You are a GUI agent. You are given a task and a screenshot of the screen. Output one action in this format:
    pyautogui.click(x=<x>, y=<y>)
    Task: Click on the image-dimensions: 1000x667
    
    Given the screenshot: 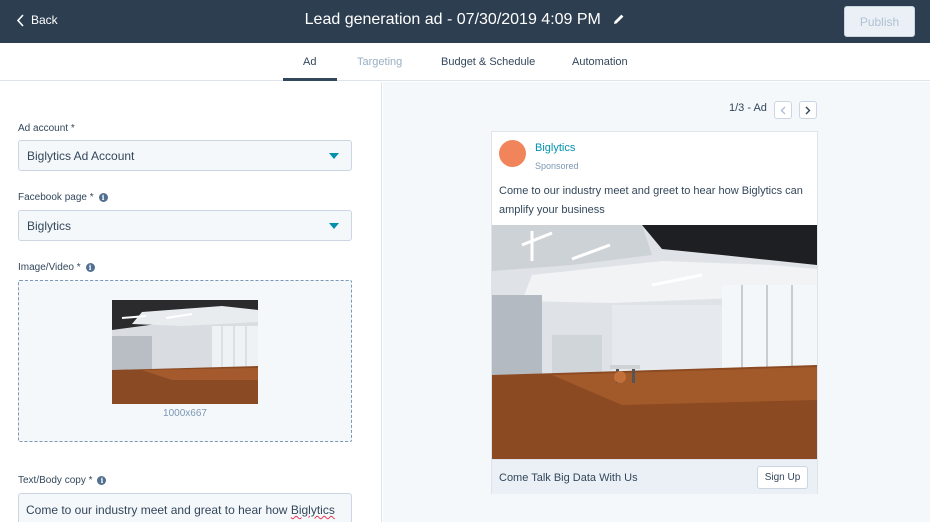 What is the action you would take?
    pyautogui.click(x=185, y=413)
    